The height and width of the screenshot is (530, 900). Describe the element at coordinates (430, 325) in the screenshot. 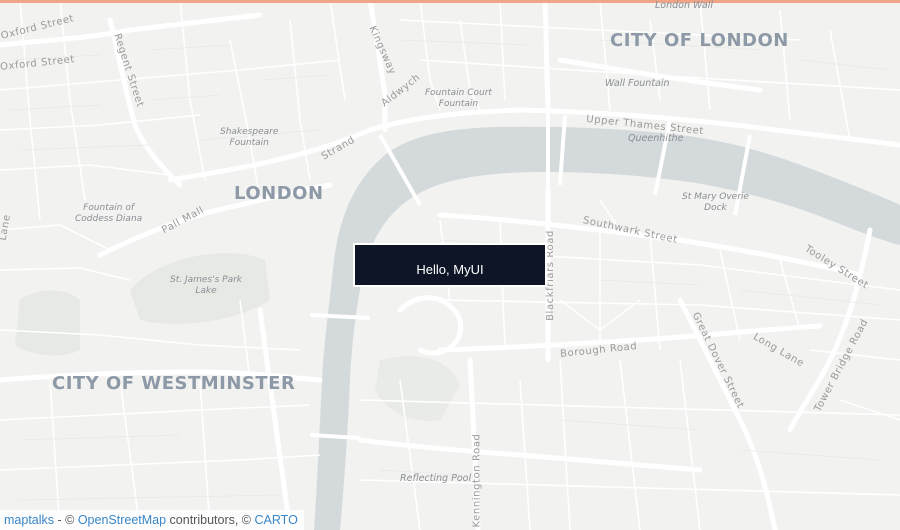

I see `circle-road` at that location.